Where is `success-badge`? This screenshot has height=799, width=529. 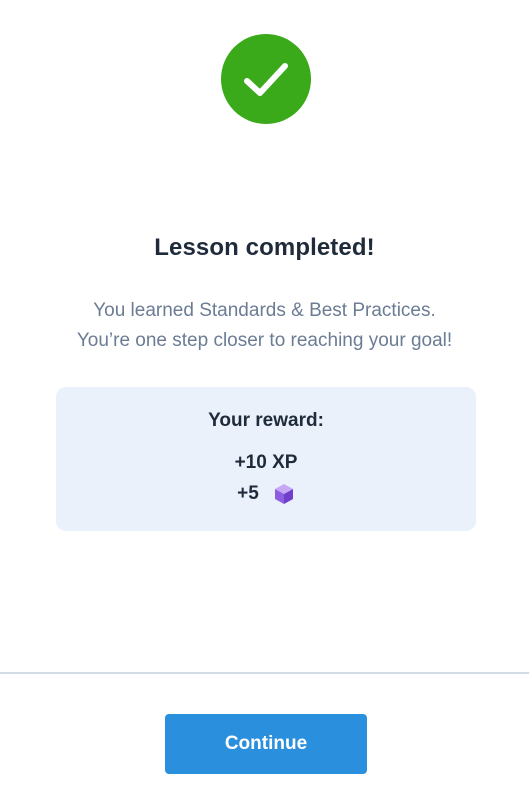 success-badge is located at coordinates (266, 79).